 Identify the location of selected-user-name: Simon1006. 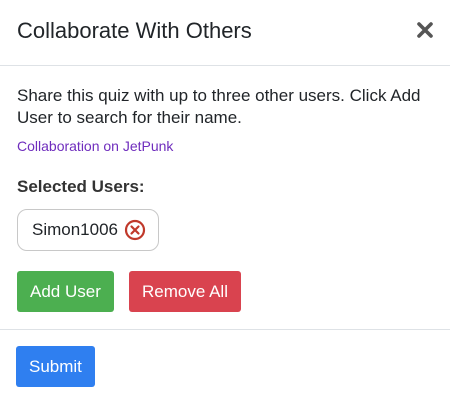
(75, 229).